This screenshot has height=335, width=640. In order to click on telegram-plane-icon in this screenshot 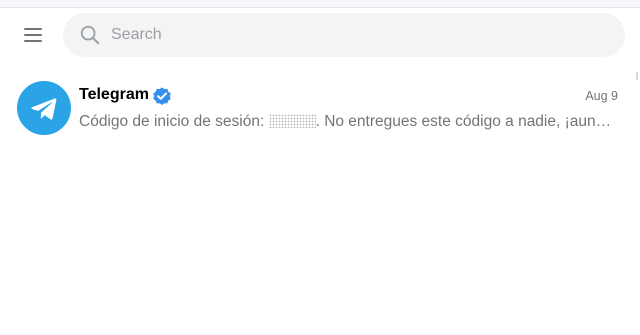, I will do `click(44, 109)`.